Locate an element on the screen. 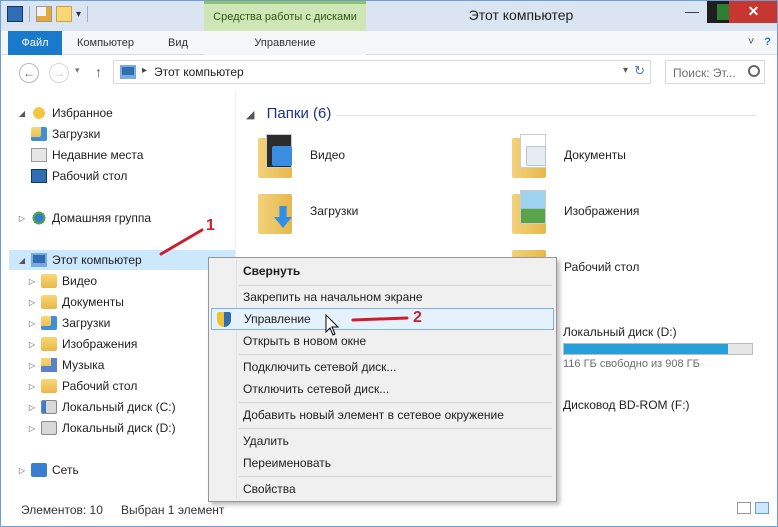 The width and height of the screenshot is (778, 527). tab-view: Вид is located at coordinates (178, 43).